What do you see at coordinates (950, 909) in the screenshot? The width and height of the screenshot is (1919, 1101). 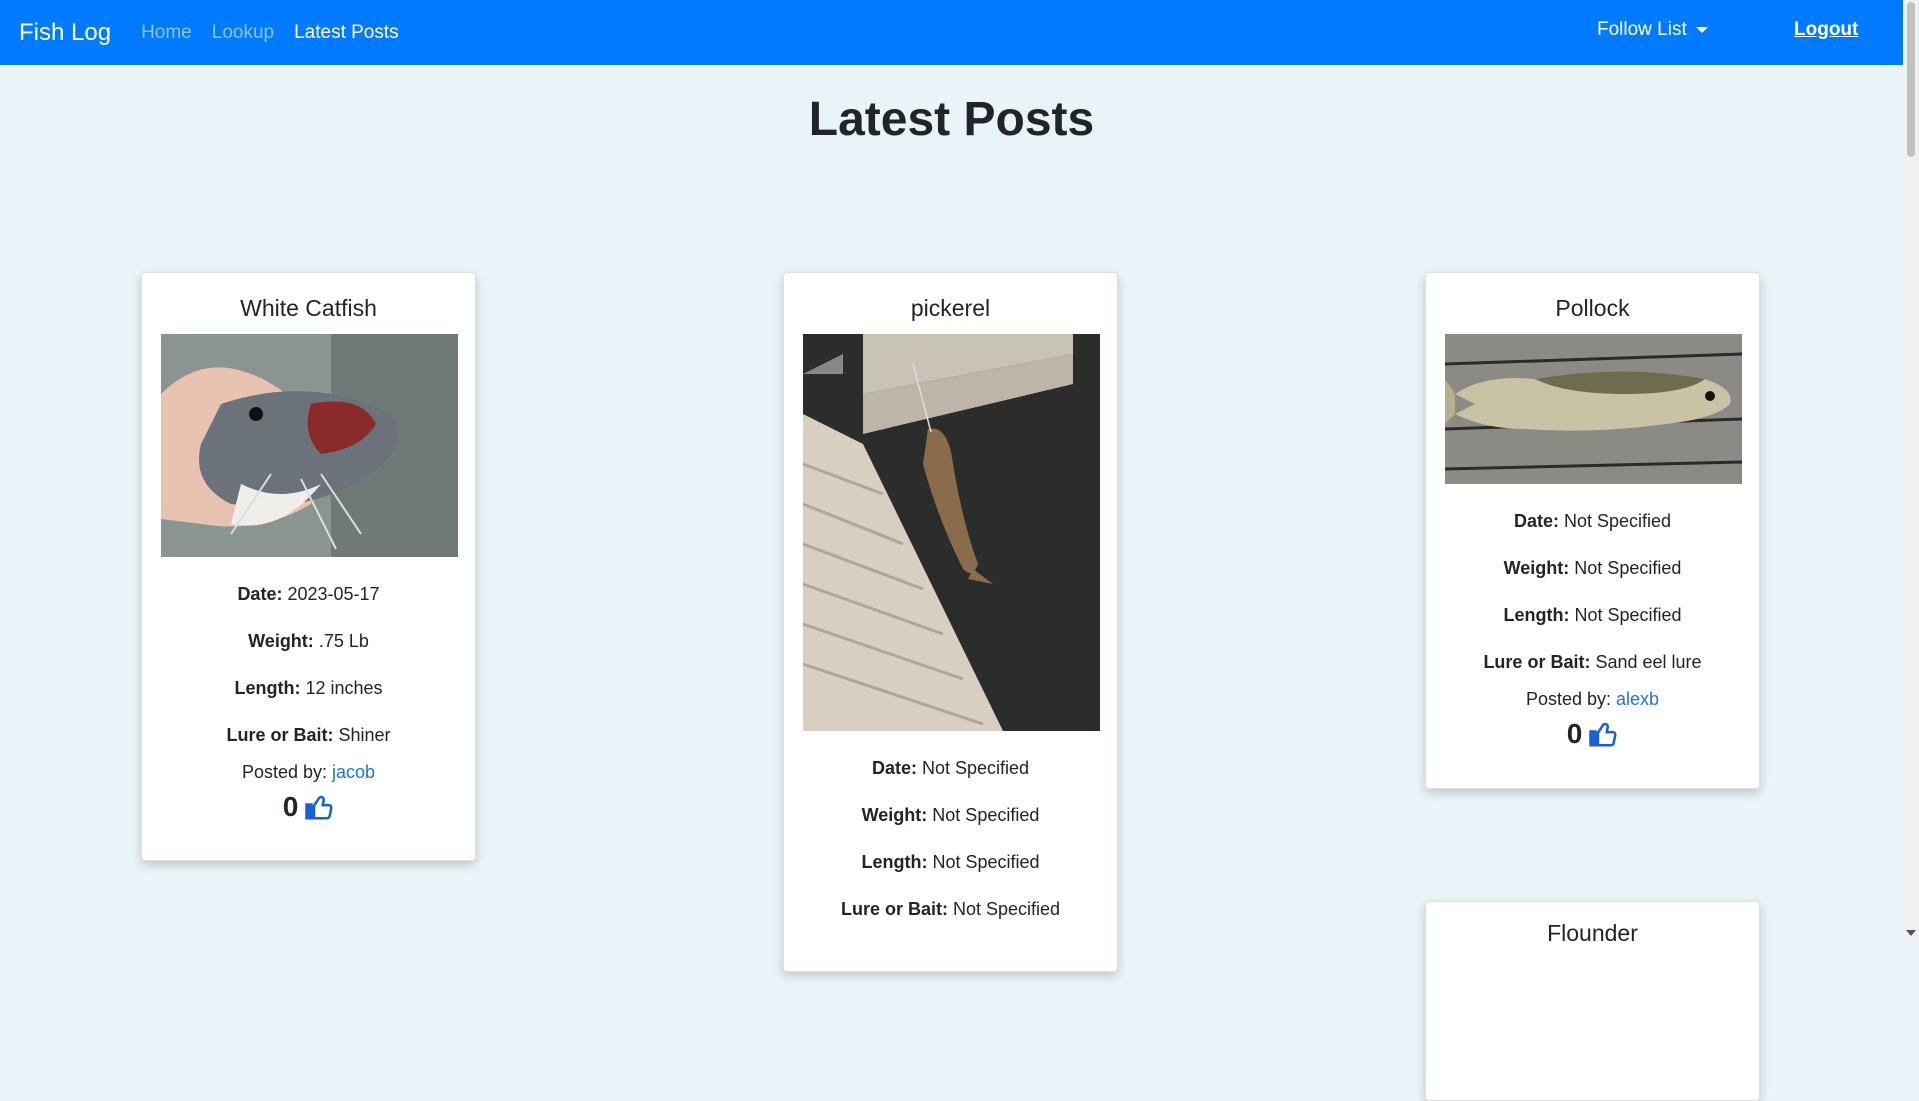 I see `lure-field: Lure or Bait: Not Specified` at bounding box center [950, 909].